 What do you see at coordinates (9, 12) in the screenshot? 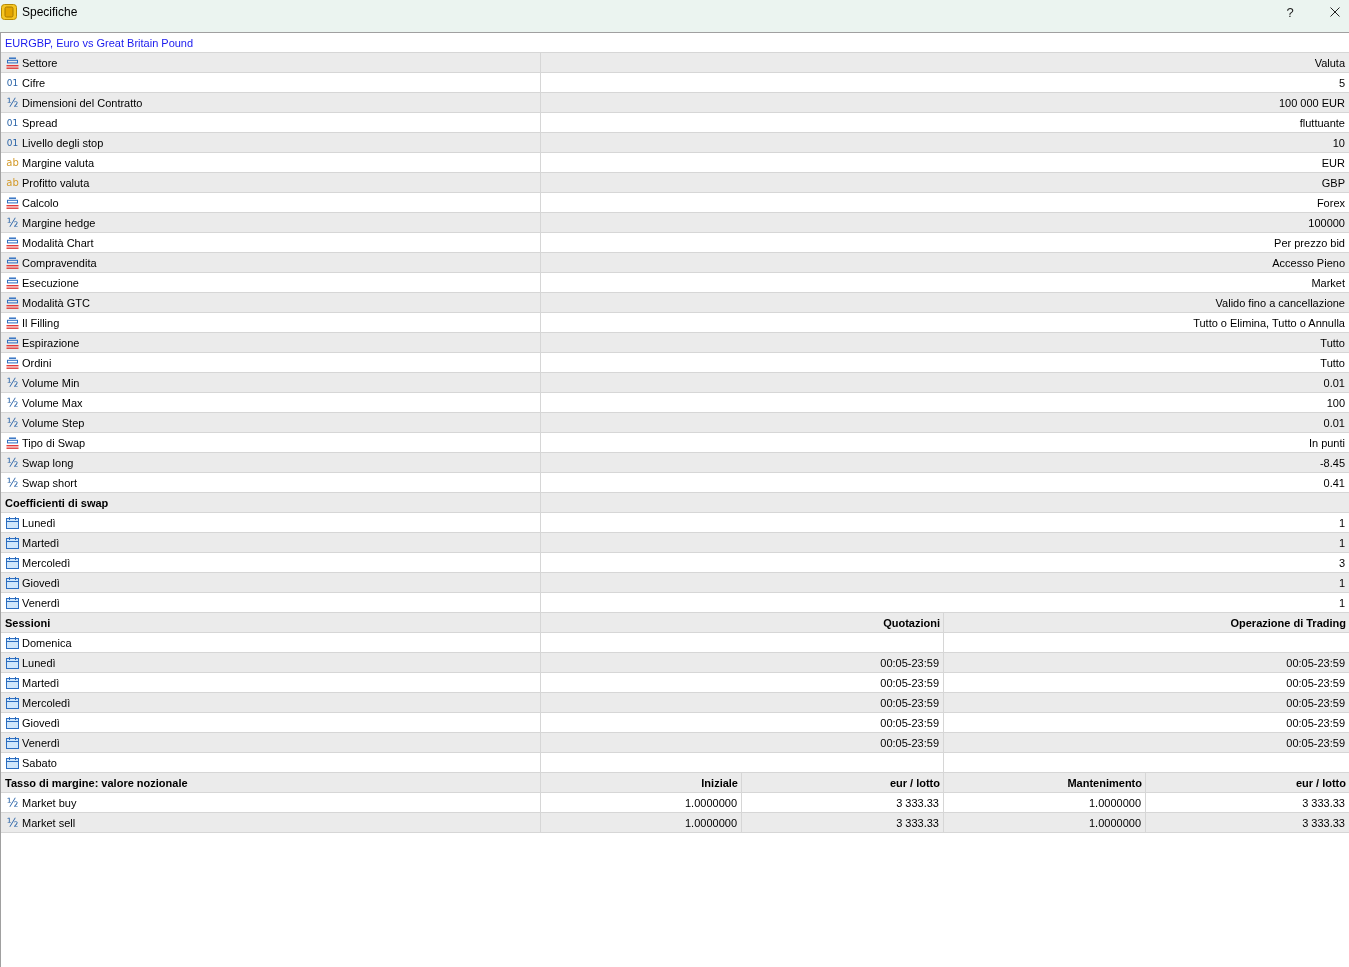
I see `tile-icon` at bounding box center [9, 12].